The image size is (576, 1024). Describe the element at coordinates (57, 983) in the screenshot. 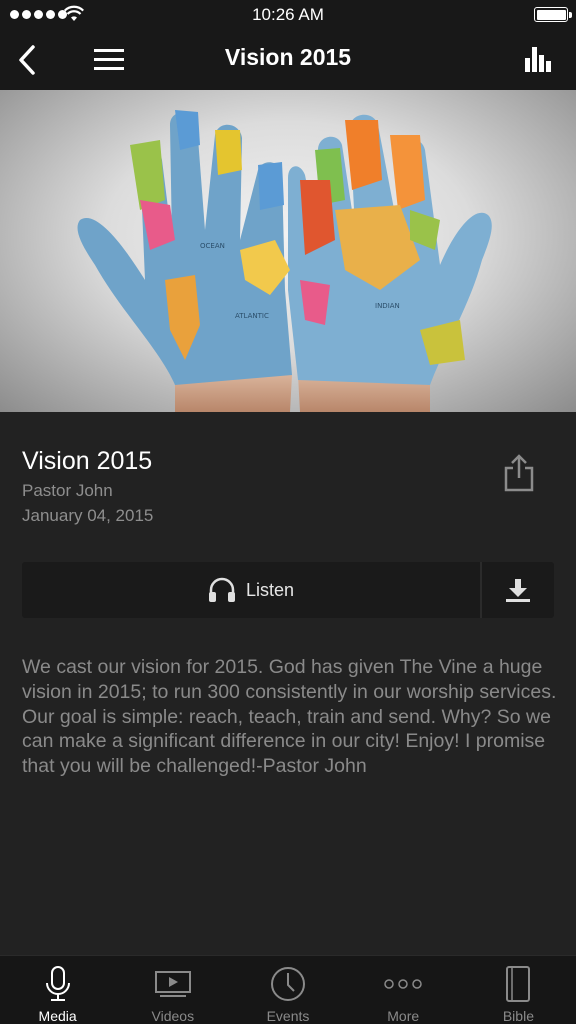

I see `microphone-icon` at that location.